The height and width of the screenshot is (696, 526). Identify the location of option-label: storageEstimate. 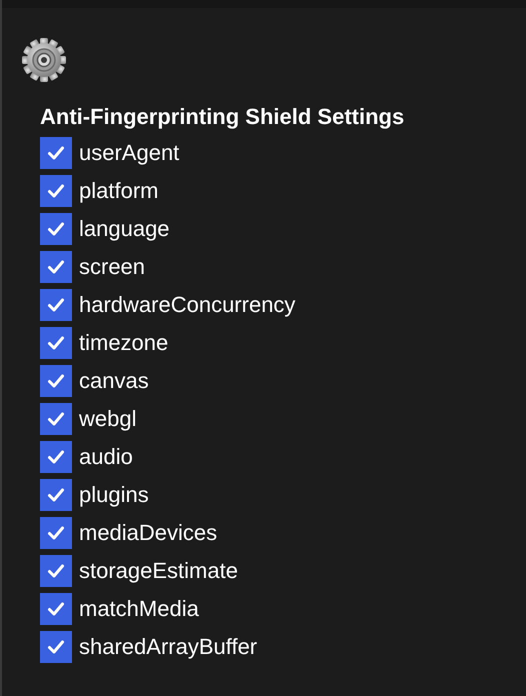
(158, 571).